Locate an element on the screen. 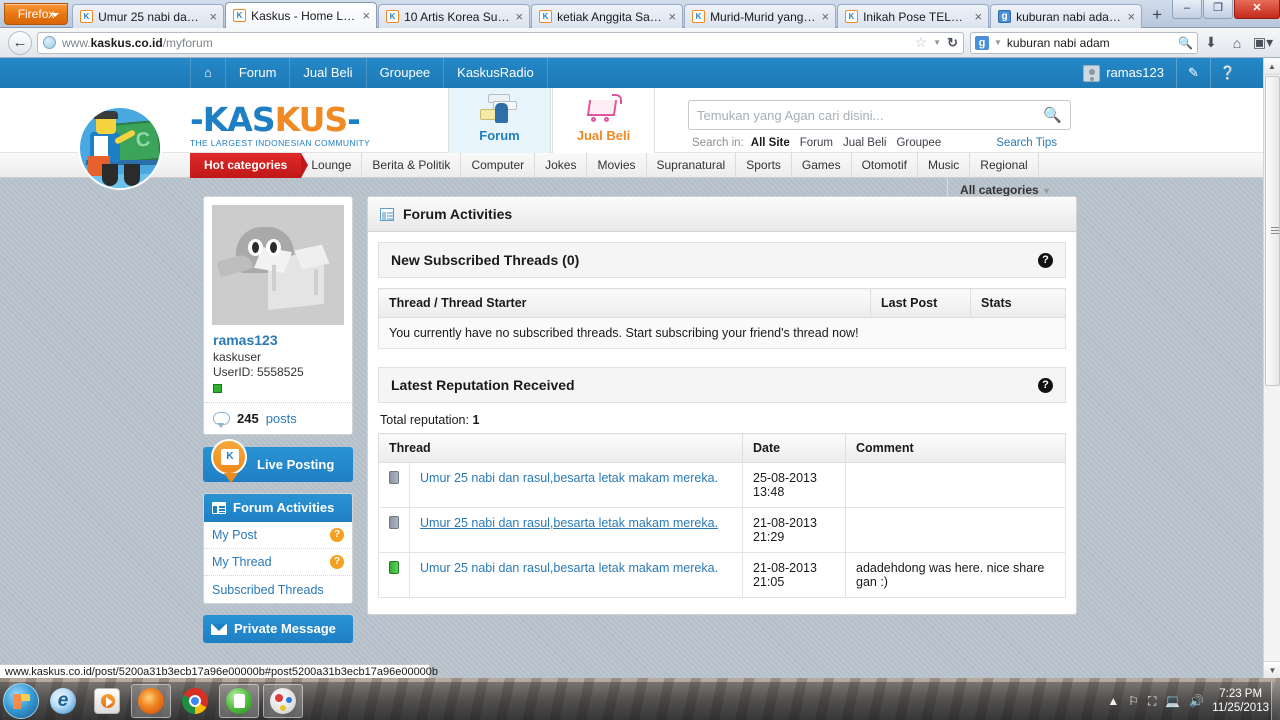  category-games: Games is located at coordinates (822, 165).